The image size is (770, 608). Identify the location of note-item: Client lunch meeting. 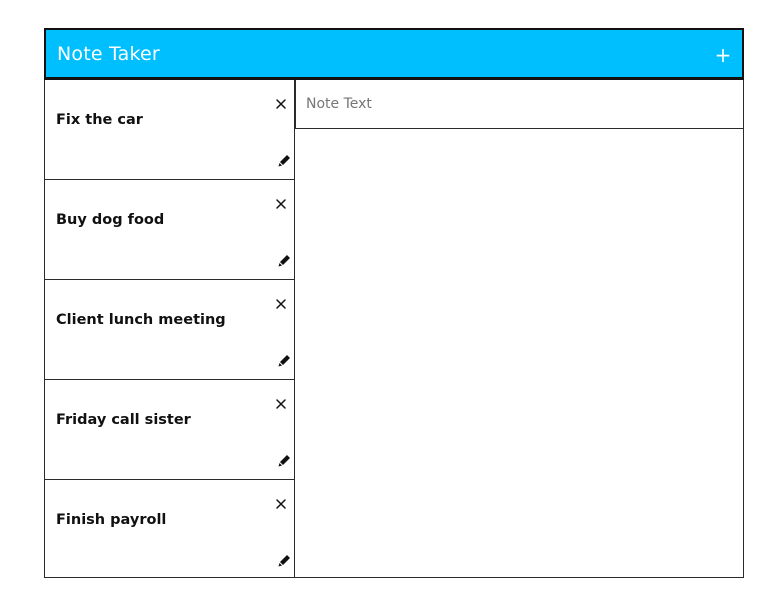
(169, 330).